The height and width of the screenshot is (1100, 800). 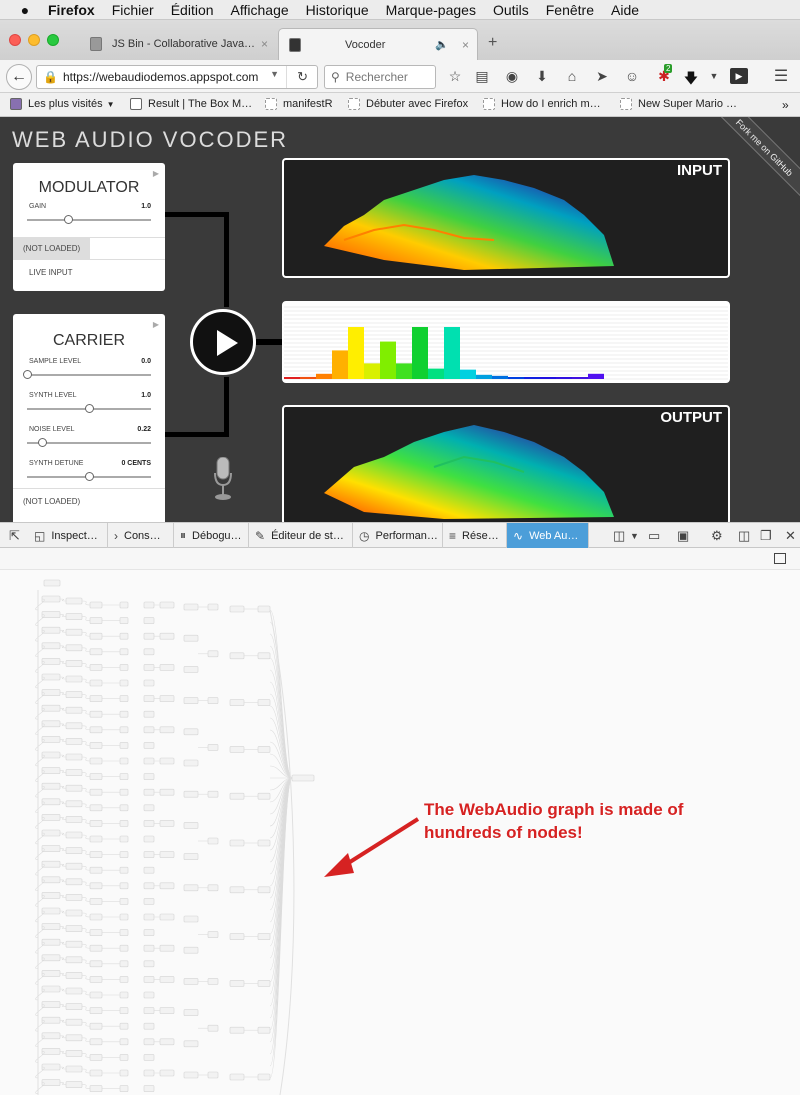 I want to click on url-bar: 🔒 https://webaudiodemos.appspot.com ▼ ↻, so click(x=177, y=77).